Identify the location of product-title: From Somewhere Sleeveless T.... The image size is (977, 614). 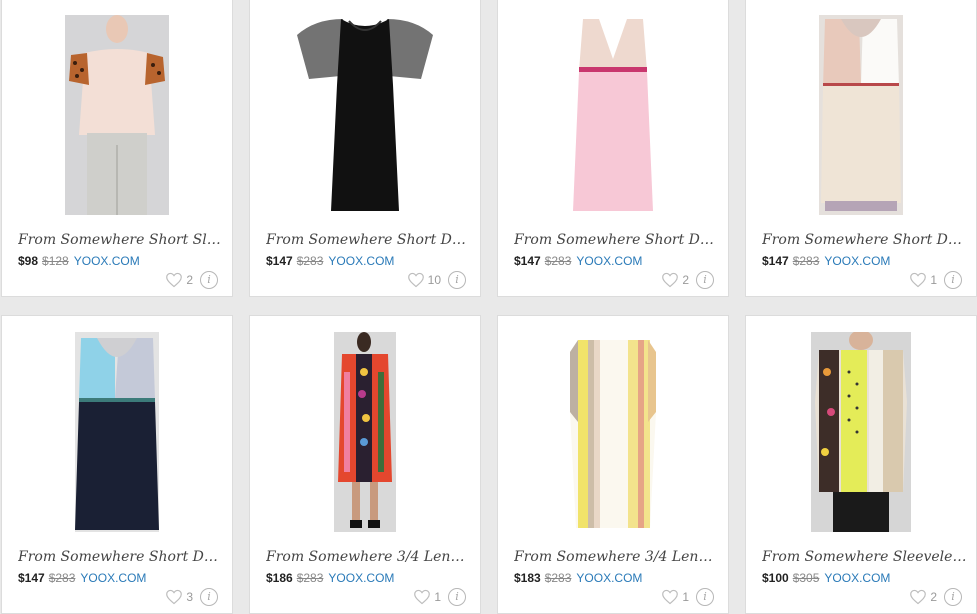
(864, 557).